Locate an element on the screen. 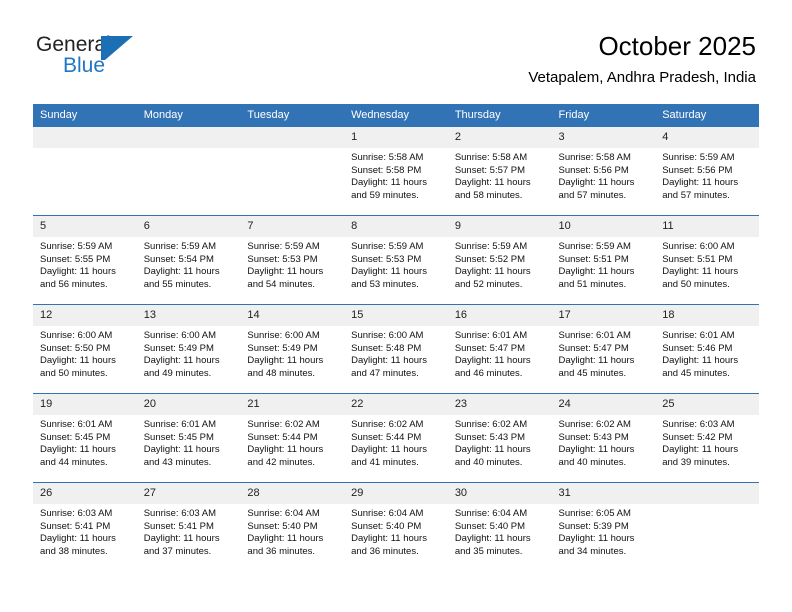 The image size is (792, 612). brand-logo: General Blue is located at coordinates (101, 58).